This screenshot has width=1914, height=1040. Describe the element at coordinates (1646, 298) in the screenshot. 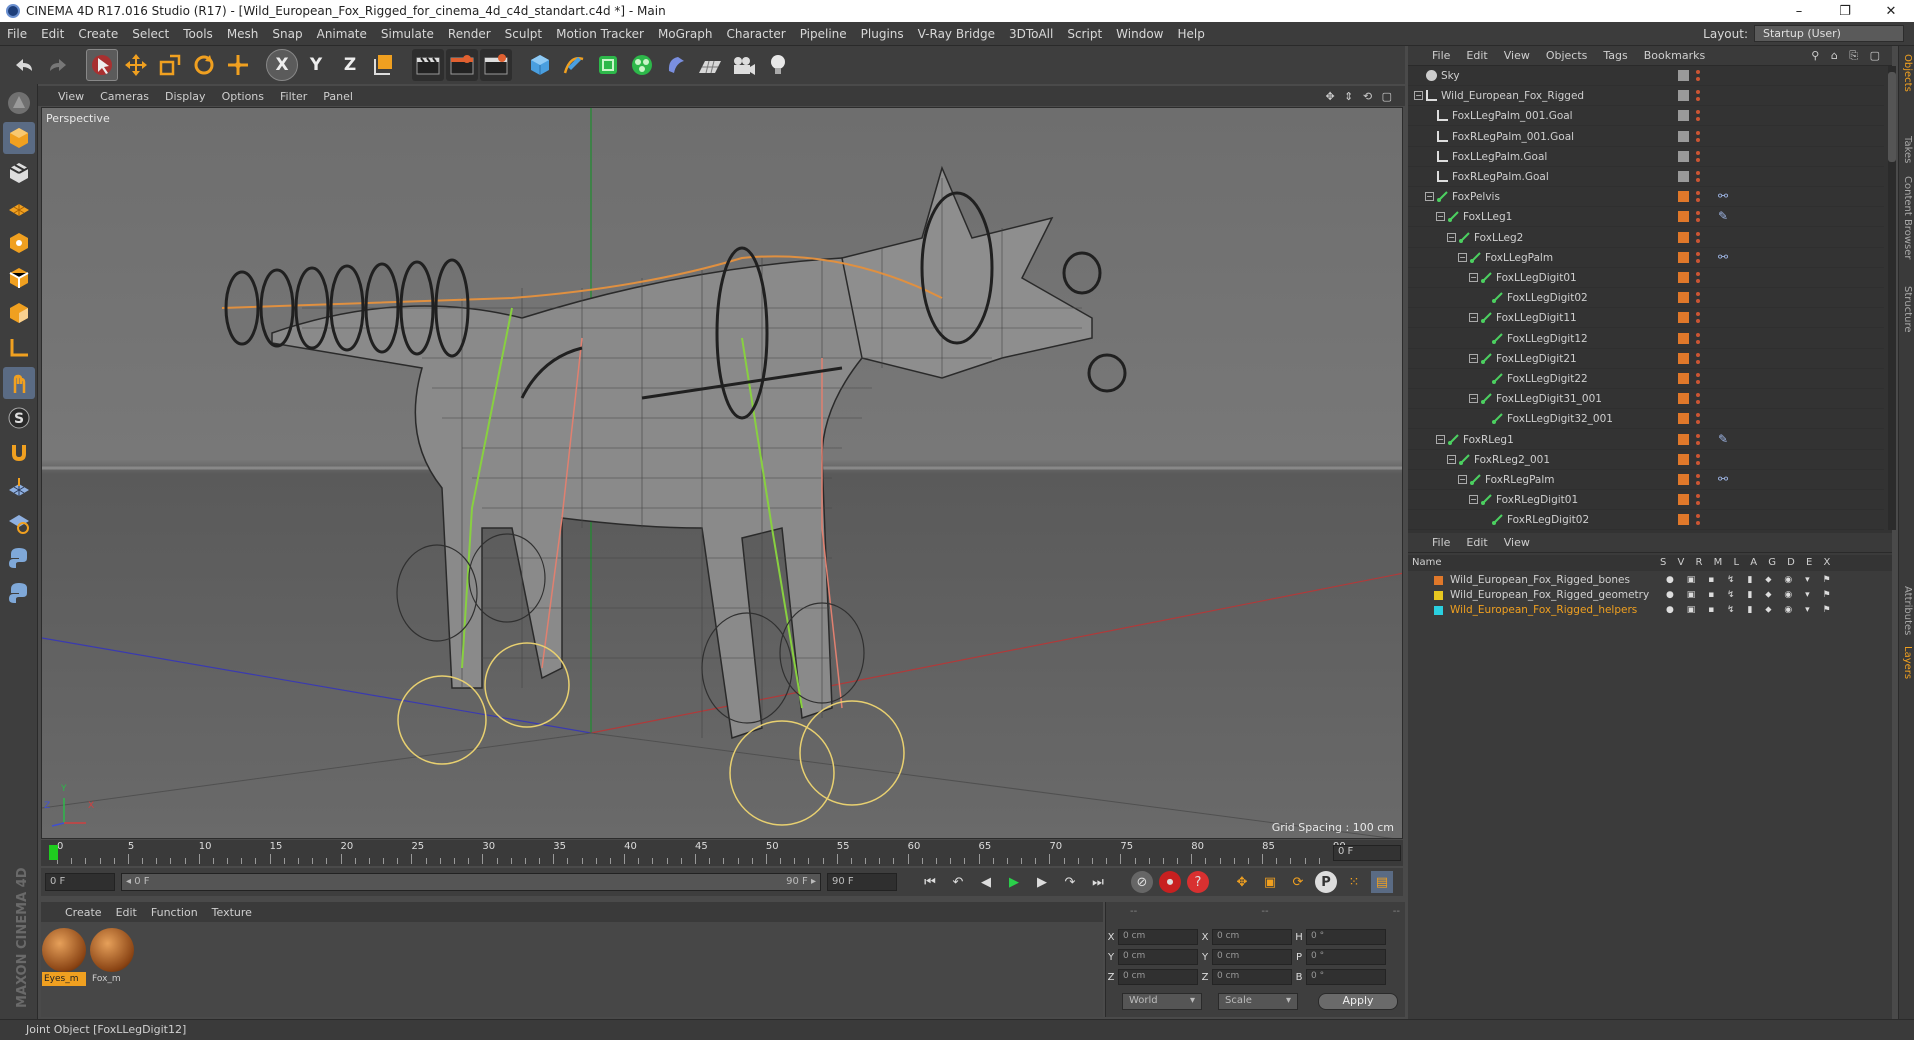

I see `object-row: FoxLLegDigit02` at that location.